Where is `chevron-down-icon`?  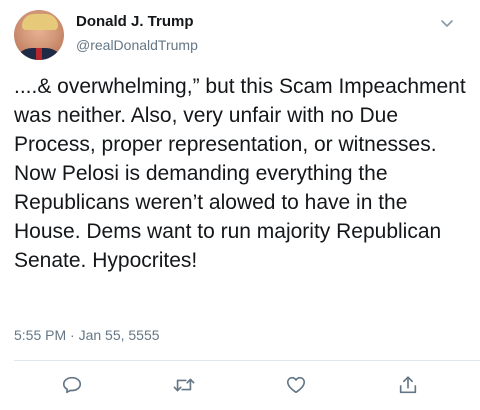 chevron-down-icon is located at coordinates (447, 23).